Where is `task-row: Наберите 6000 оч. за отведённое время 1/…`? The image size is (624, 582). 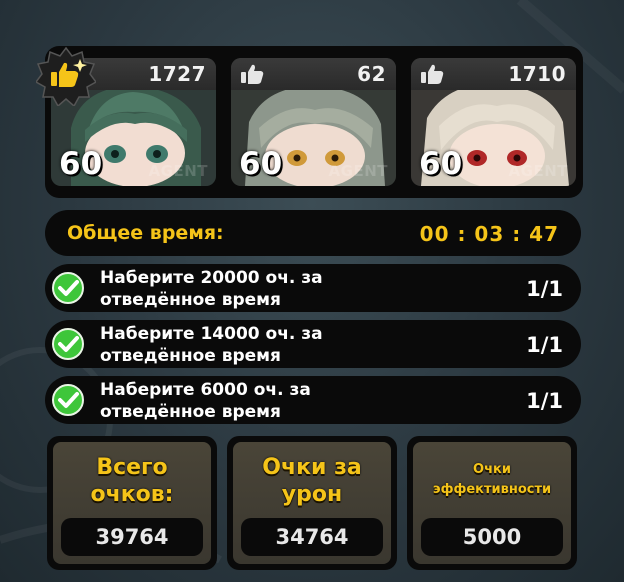
task-row: Наберите 6000 оч. за отведённое время 1/… is located at coordinates (313, 400).